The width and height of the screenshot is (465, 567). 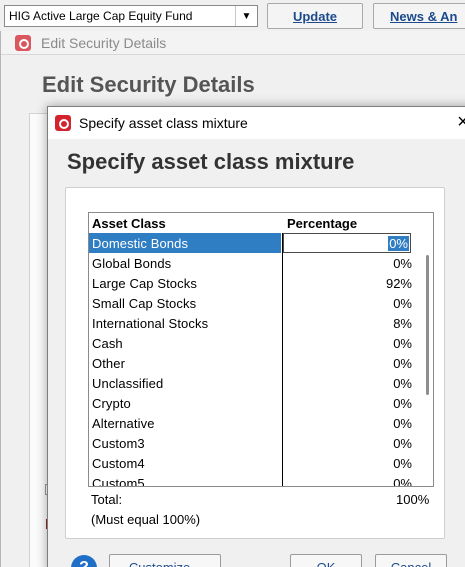 What do you see at coordinates (107, 343) in the screenshot?
I see `asset-class-cell: Cash` at bounding box center [107, 343].